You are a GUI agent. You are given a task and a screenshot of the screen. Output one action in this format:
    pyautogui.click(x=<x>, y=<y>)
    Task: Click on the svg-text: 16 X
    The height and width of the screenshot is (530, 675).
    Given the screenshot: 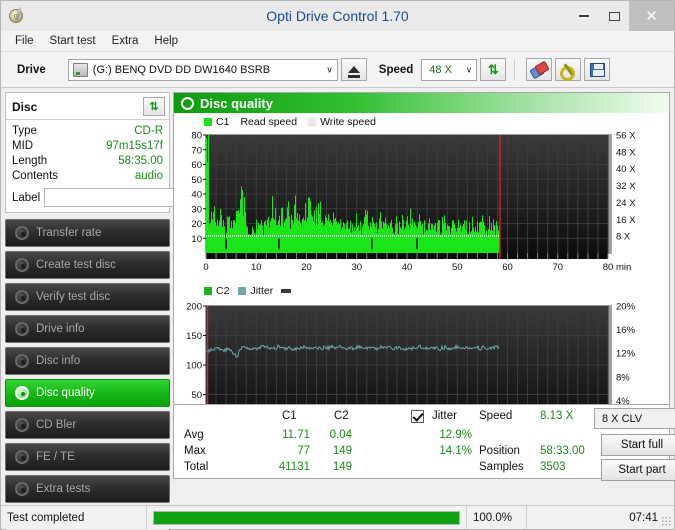 What is the action you would take?
    pyautogui.click(x=626, y=220)
    